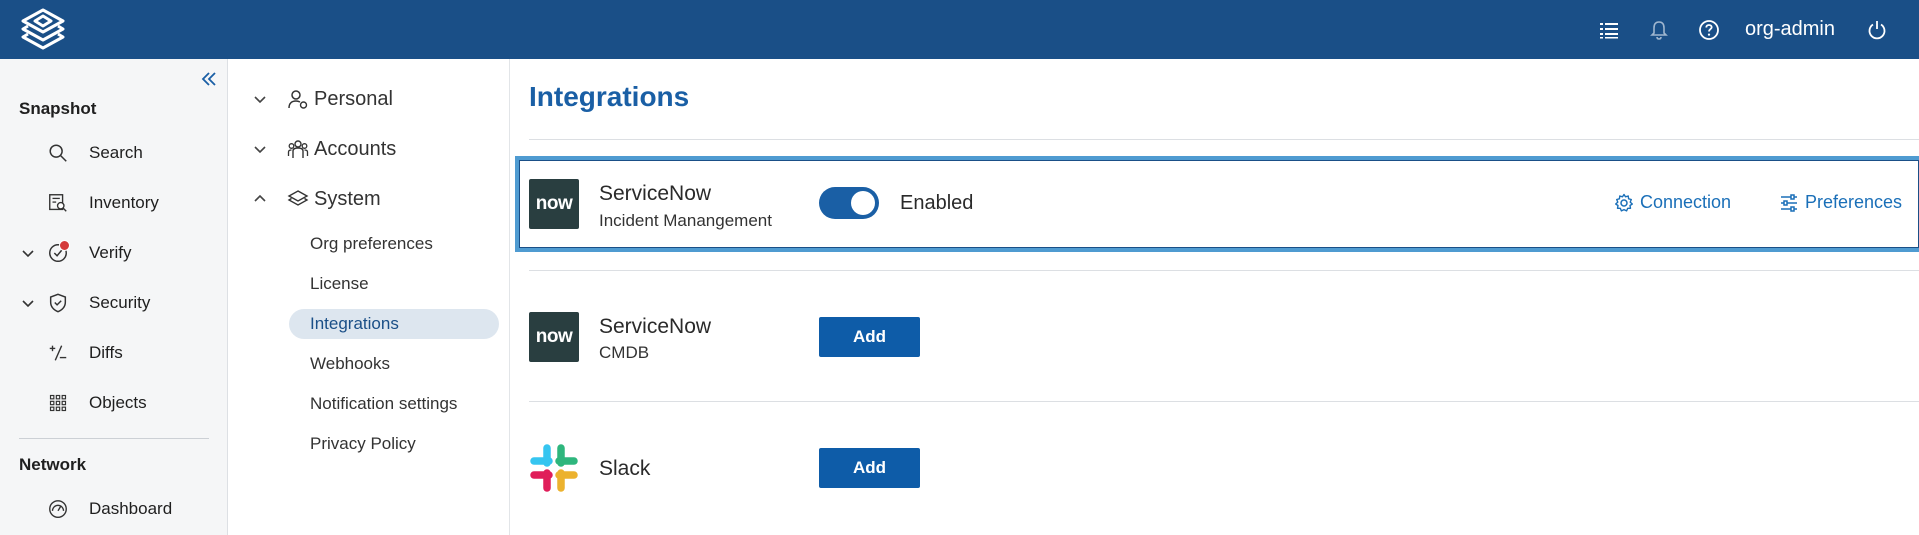  What do you see at coordinates (298, 99) in the screenshot?
I see `person-settings-icon` at bounding box center [298, 99].